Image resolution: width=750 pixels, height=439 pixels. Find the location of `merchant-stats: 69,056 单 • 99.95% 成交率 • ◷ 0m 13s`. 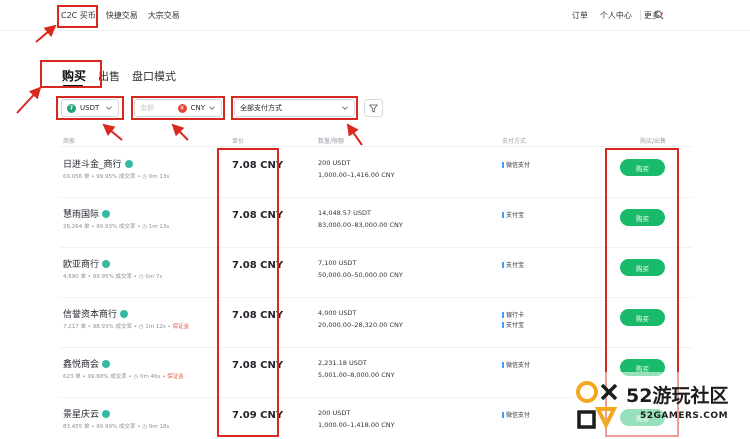

merchant-stats: 69,056 单 • 99.95% 成交率 • ◷ 0m 13s is located at coordinates (116, 176).